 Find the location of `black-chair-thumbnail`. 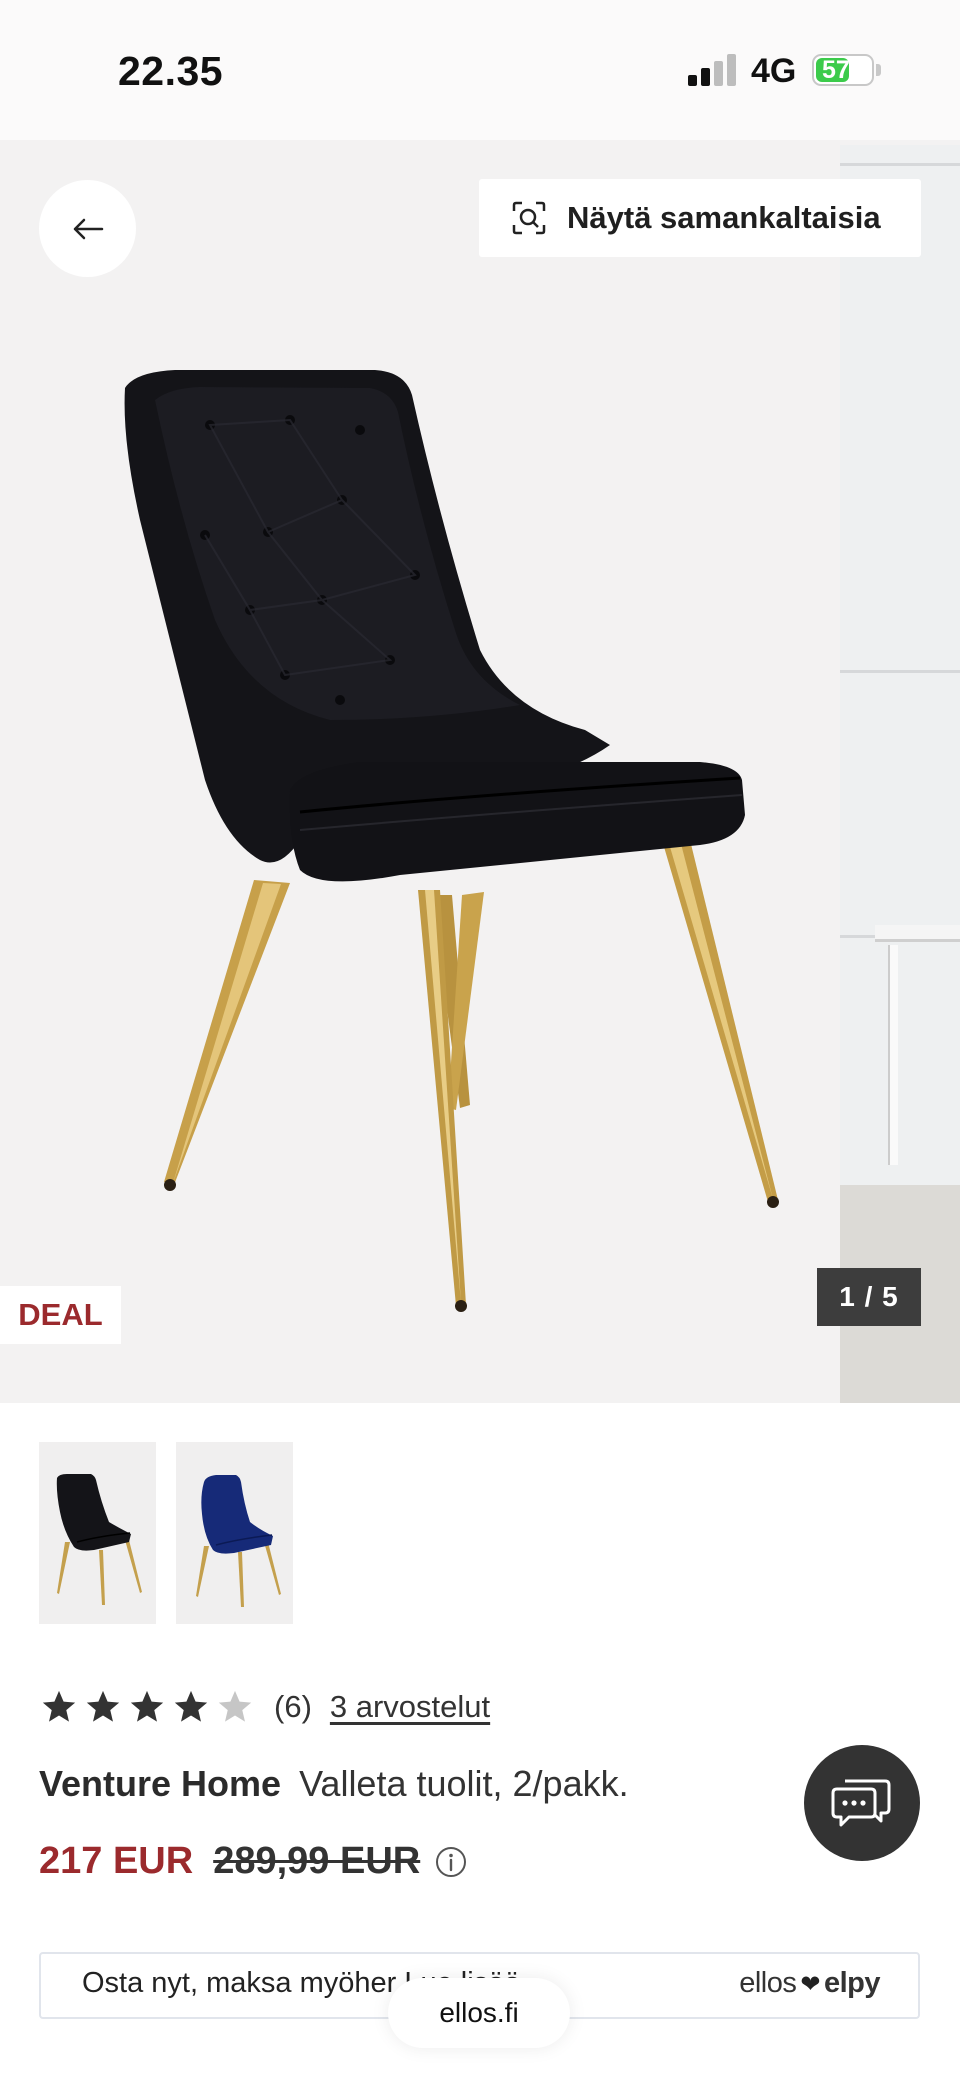

black-chair-thumbnail is located at coordinates (97, 1533).